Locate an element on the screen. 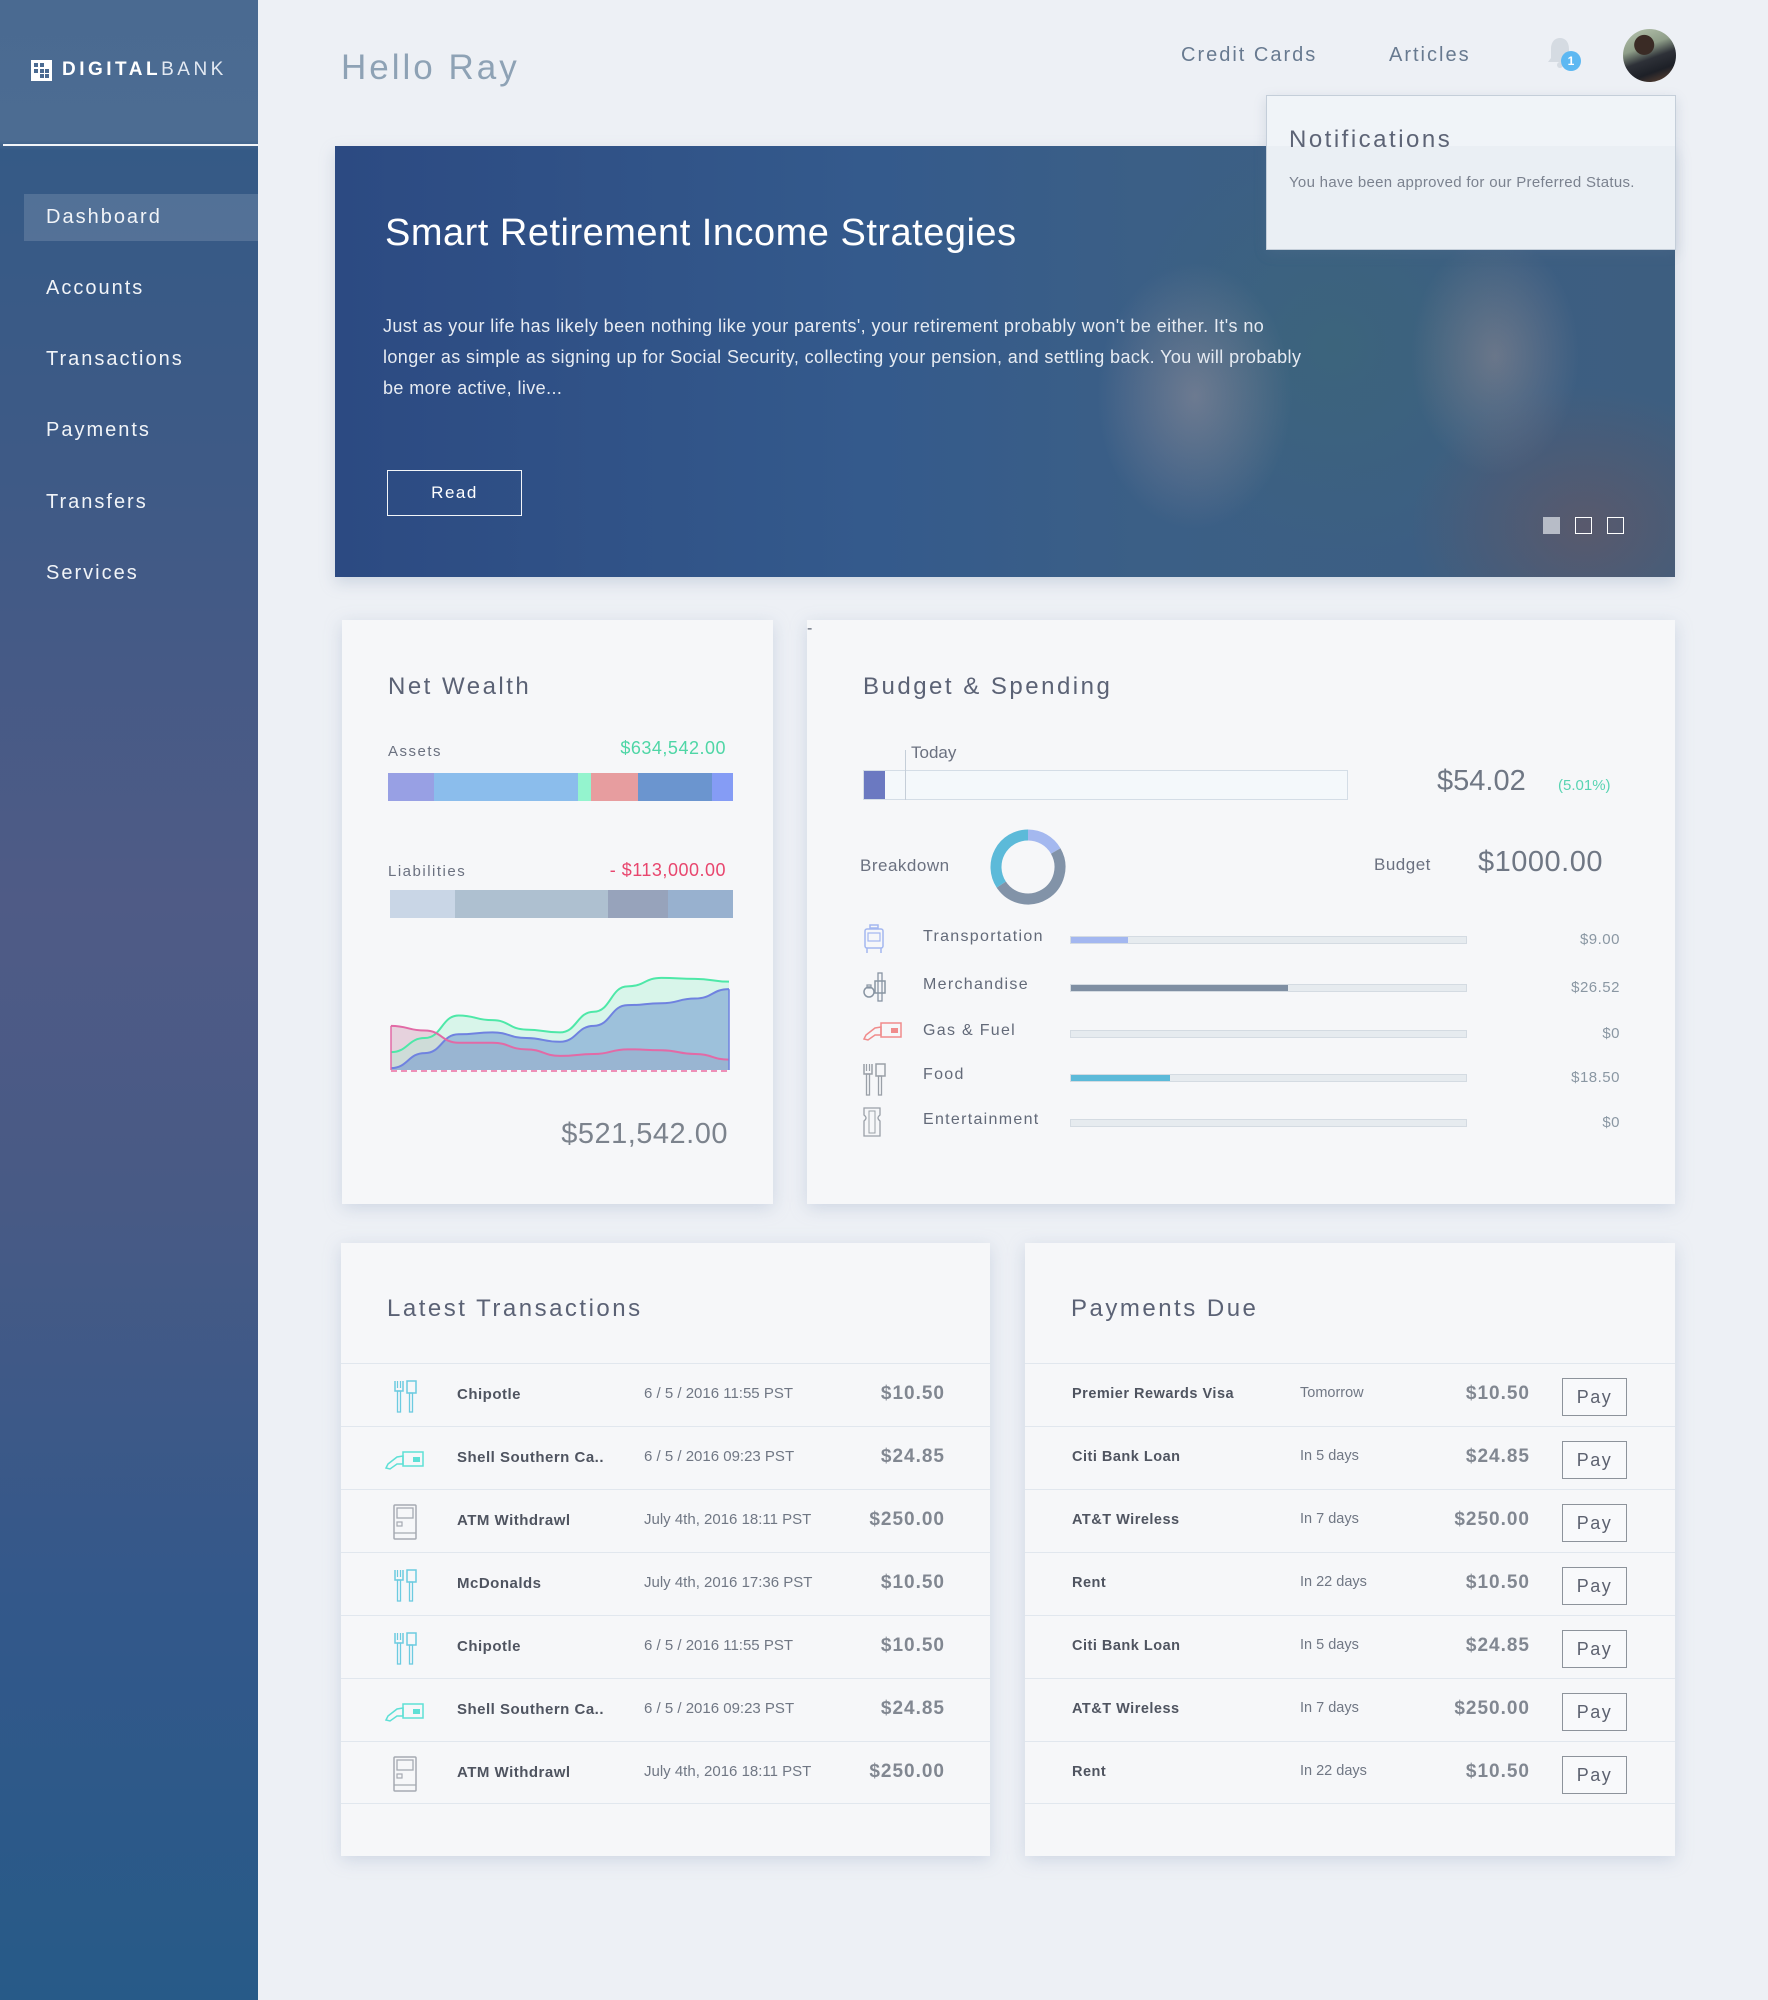 Image resolution: width=1768 pixels, height=2000 pixels. sidebar-item-services: Services is located at coordinates (141, 573).